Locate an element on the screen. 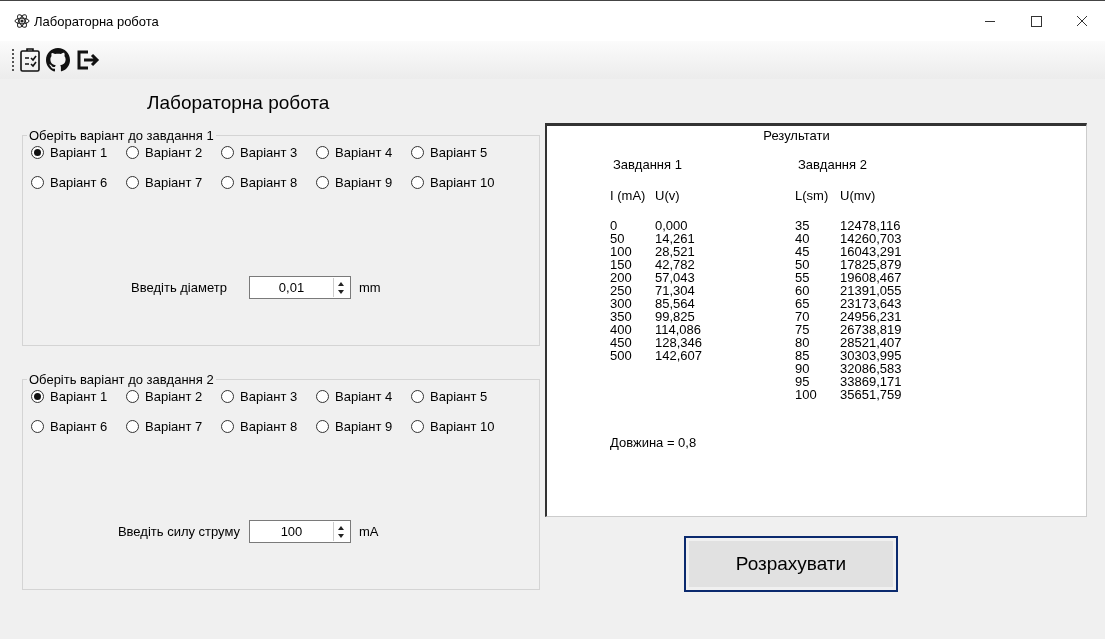 This screenshot has height=639, width=1105. form-heading: Лабораторна робота is located at coordinates (239, 103).